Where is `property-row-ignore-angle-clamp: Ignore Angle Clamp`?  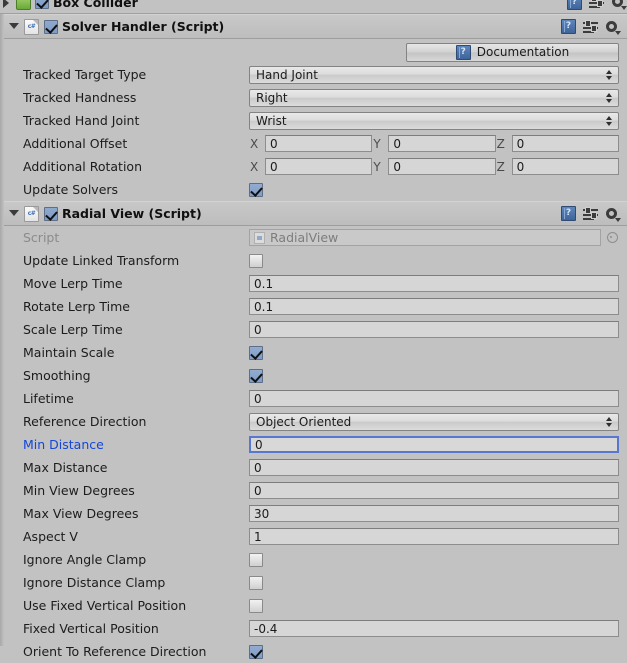
property-row-ignore-angle-clamp: Ignore Angle Clamp is located at coordinates (313, 559).